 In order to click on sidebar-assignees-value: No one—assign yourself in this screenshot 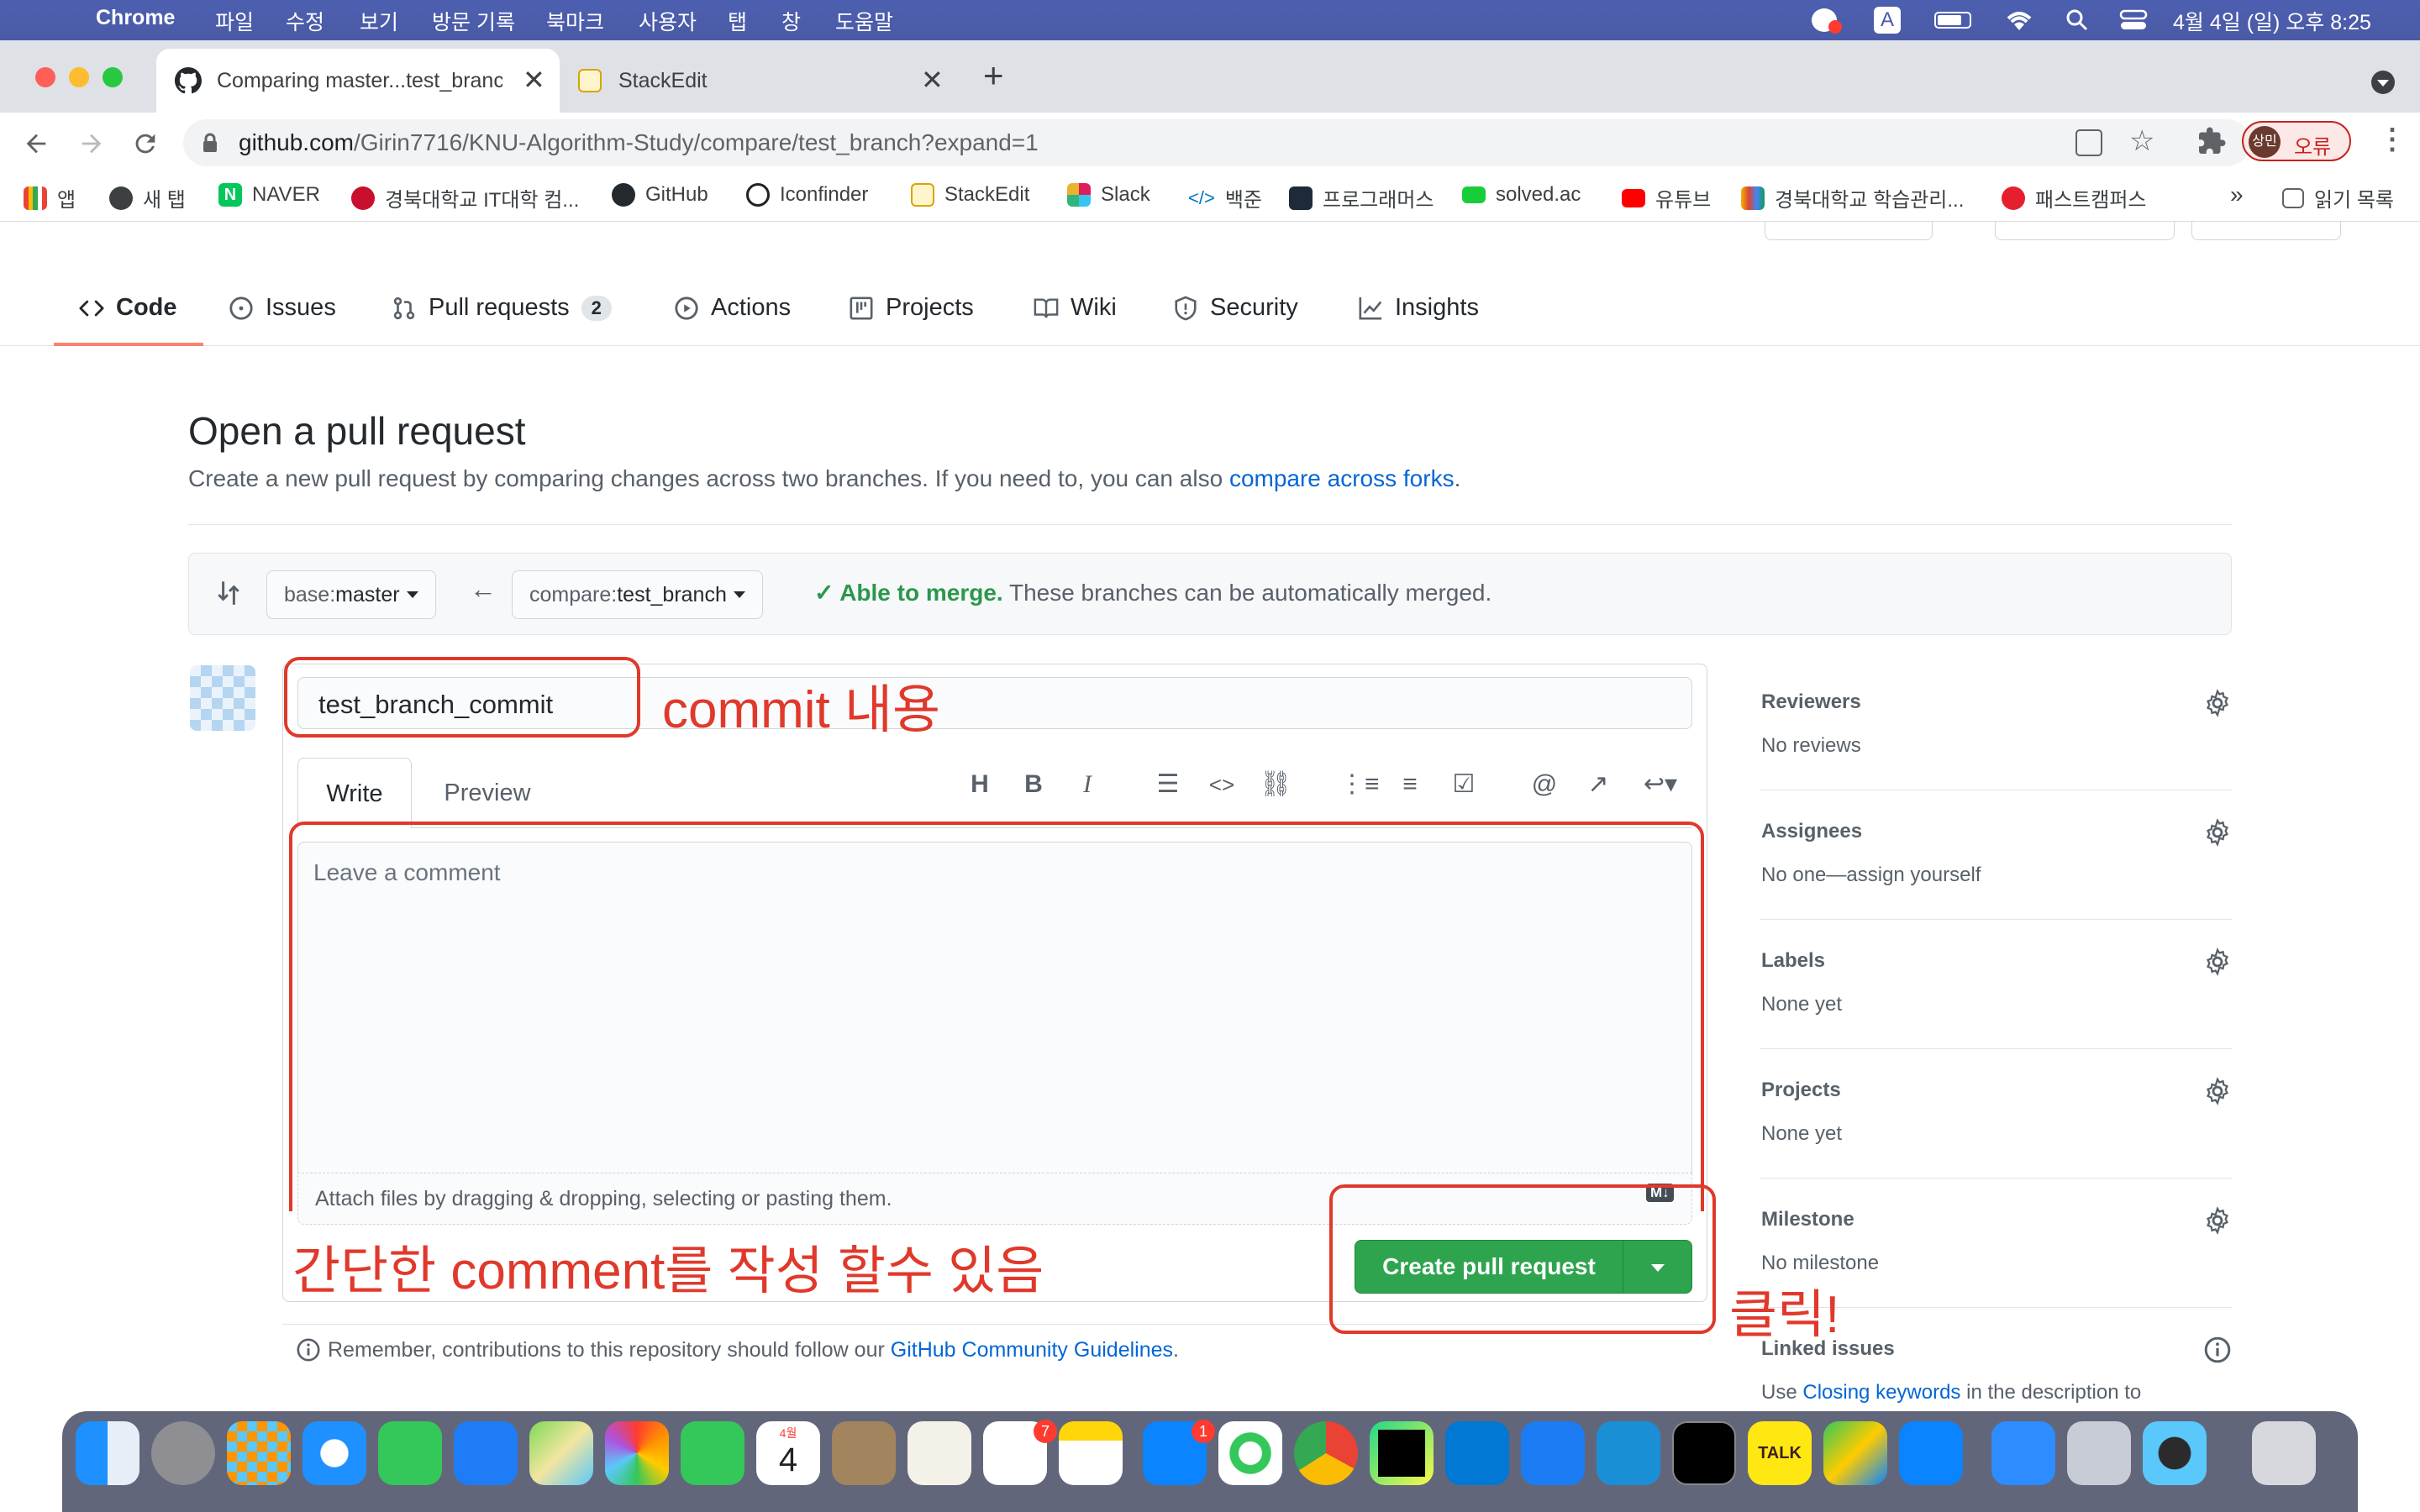, I will do `click(1871, 875)`.